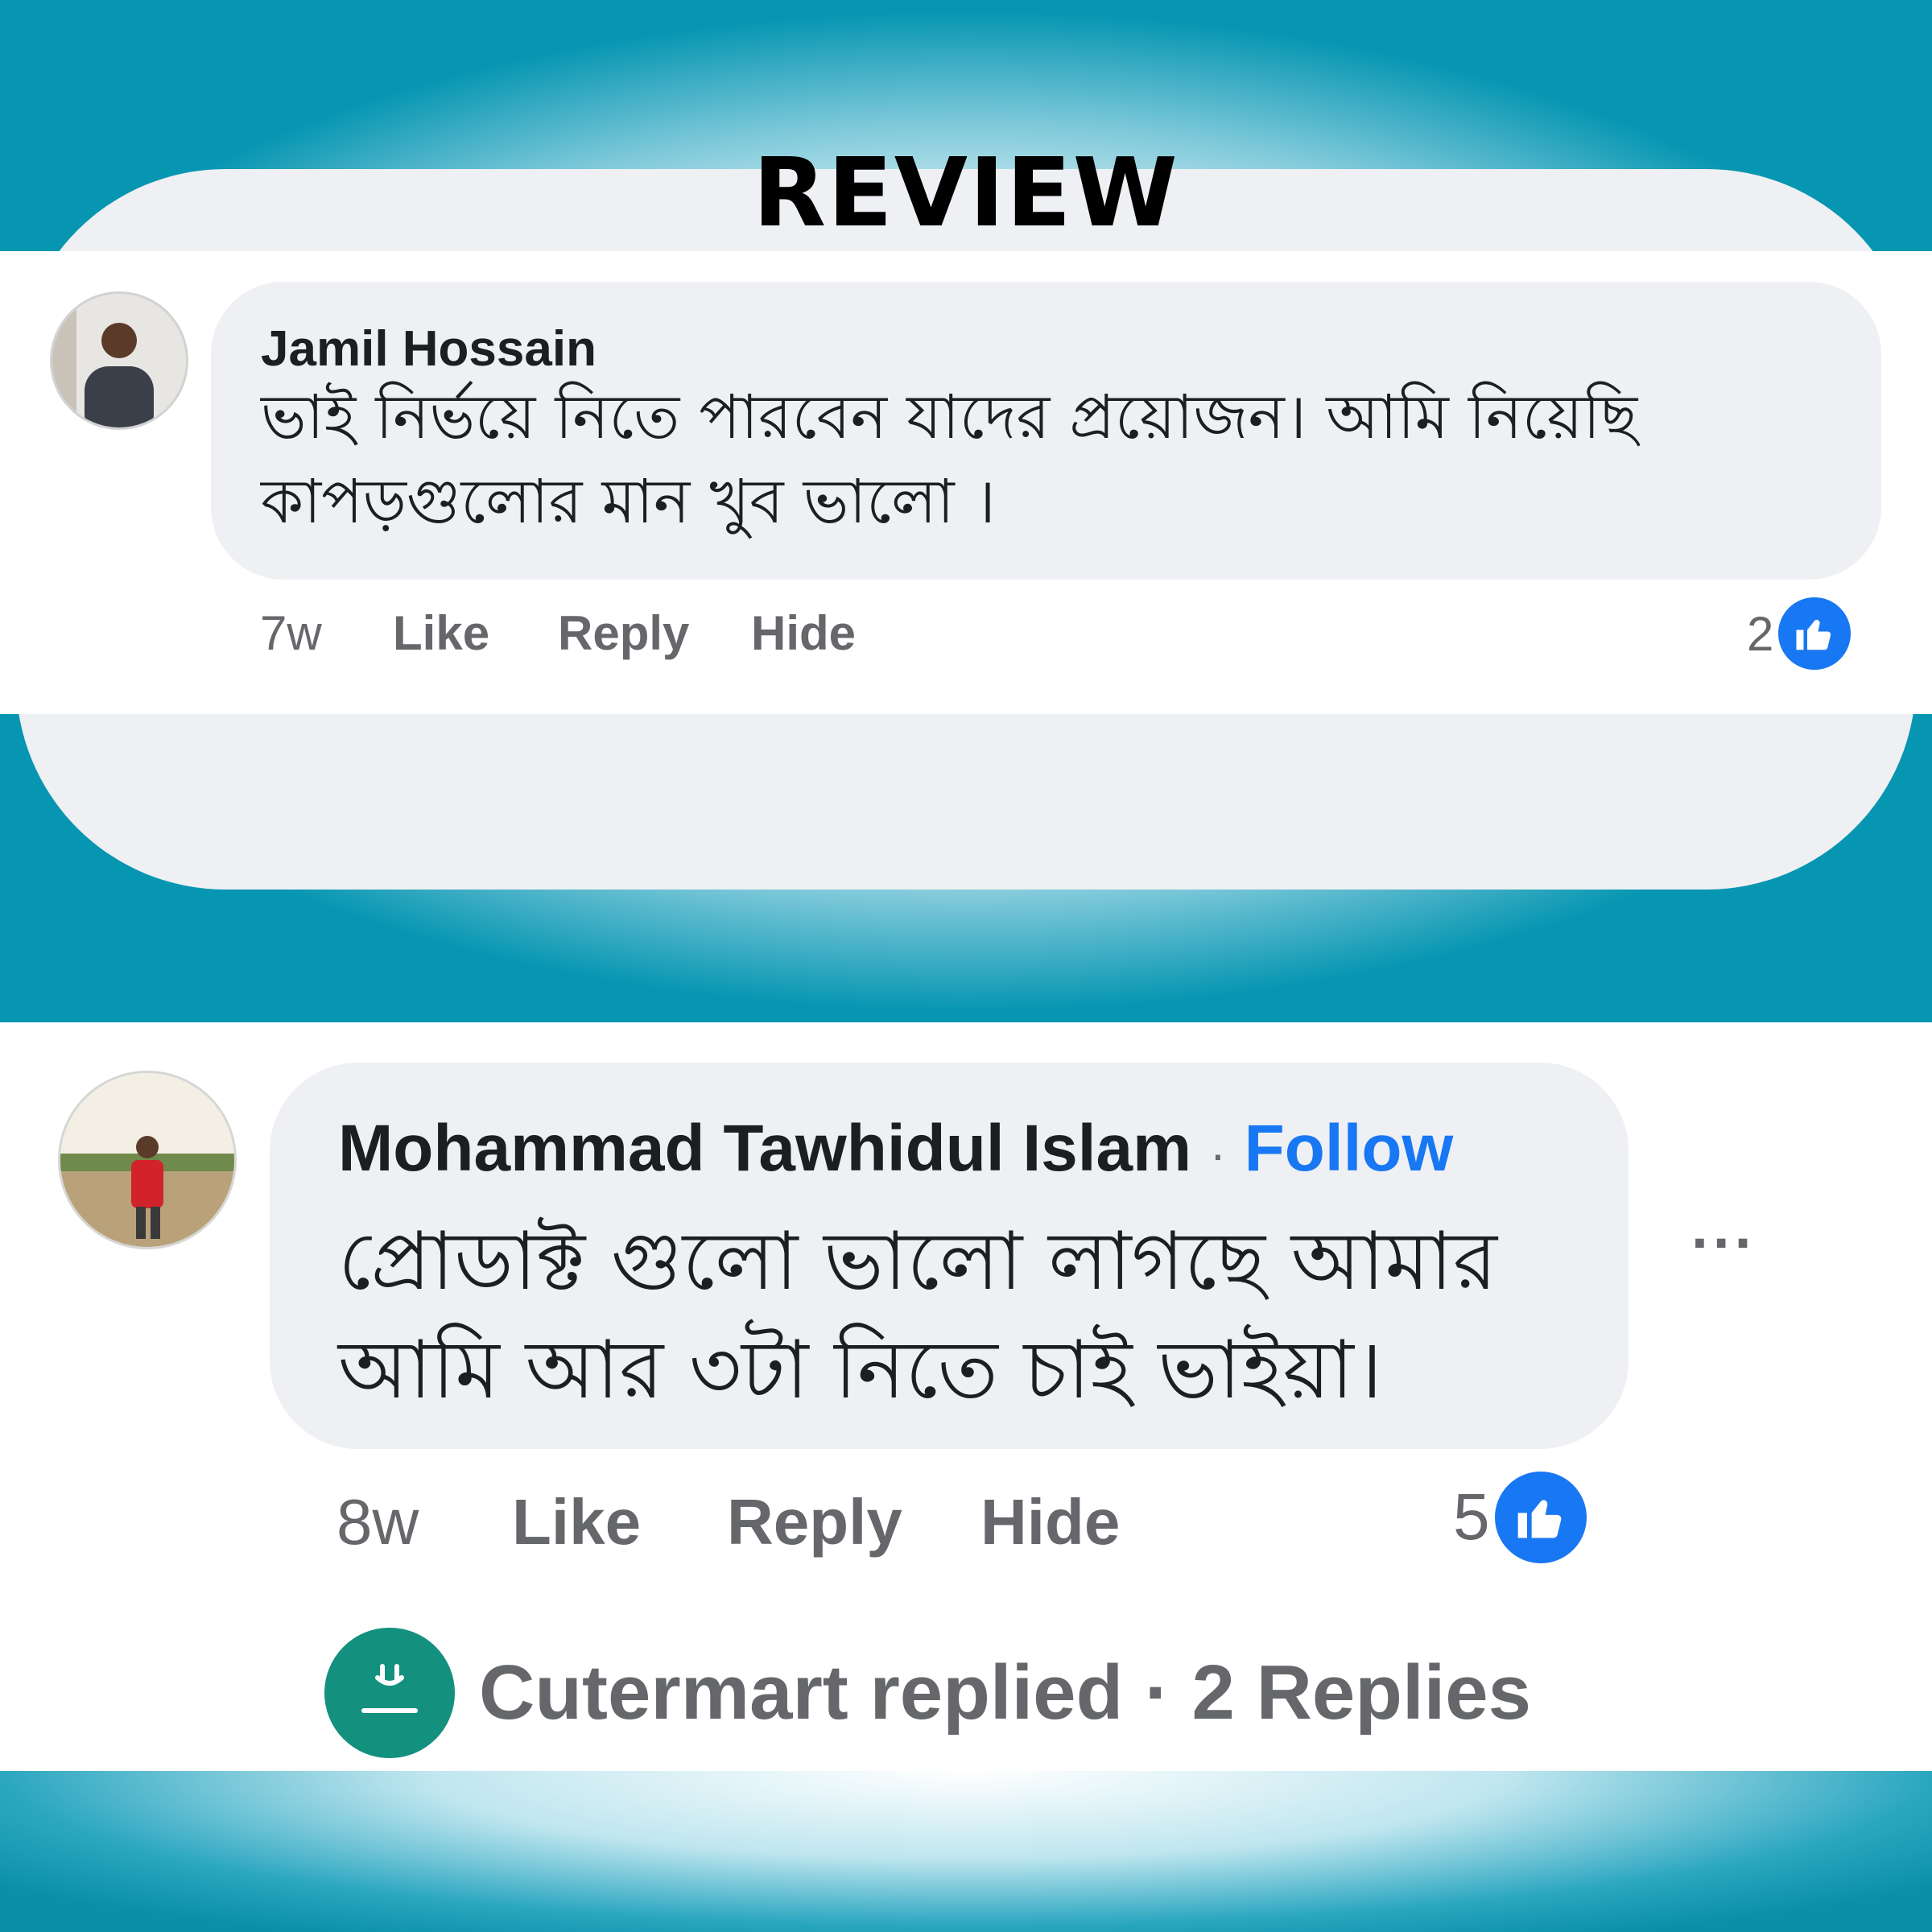 The height and width of the screenshot is (1932, 1932). I want to click on comment-time: 8w, so click(377, 1522).